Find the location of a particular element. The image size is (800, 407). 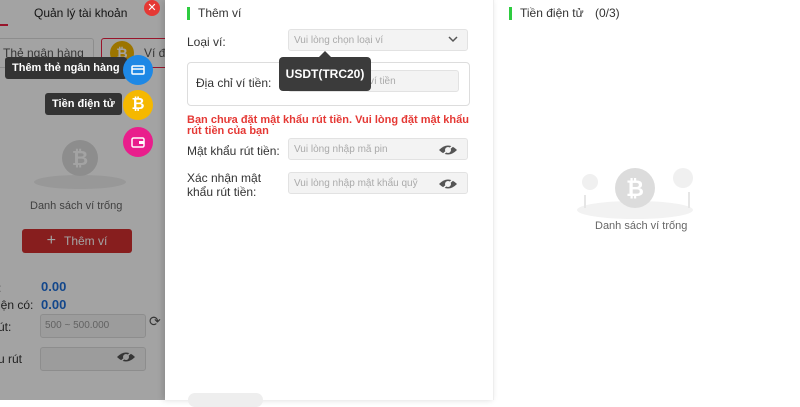

empty-wallet-illustration-icon: ₿ is located at coordinates (635, 193).